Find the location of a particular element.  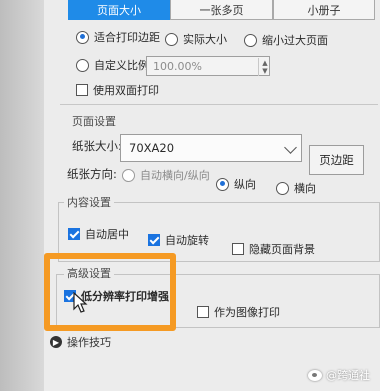

spin-down-icon: ▼ is located at coordinates (265, 71).